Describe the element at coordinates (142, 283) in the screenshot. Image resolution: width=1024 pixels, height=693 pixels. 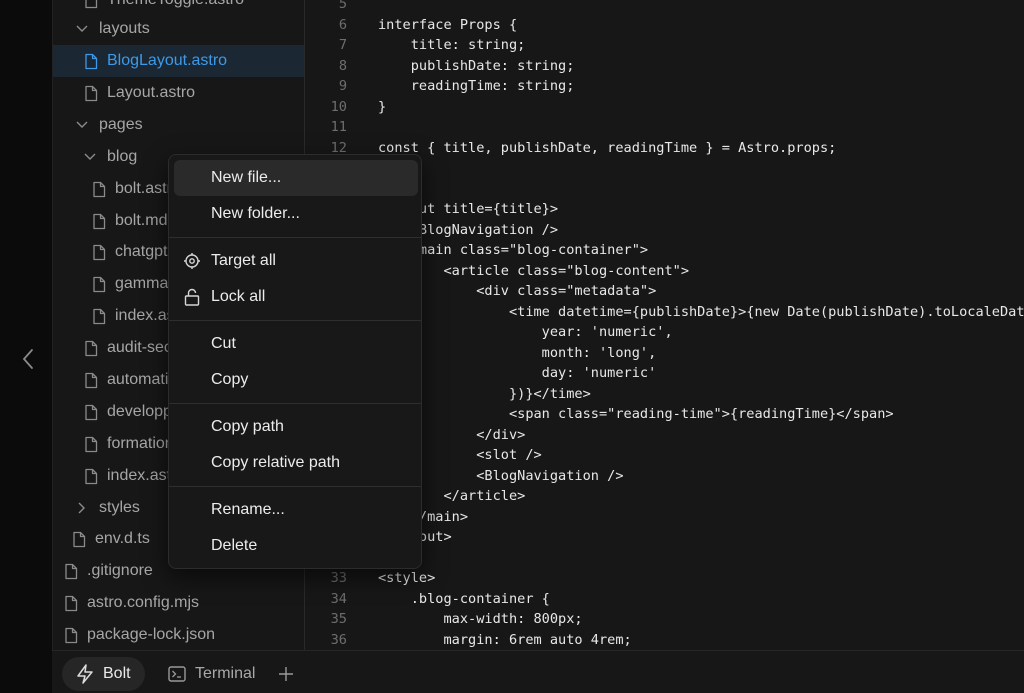
I see `tree-item-label: gamma` at that location.